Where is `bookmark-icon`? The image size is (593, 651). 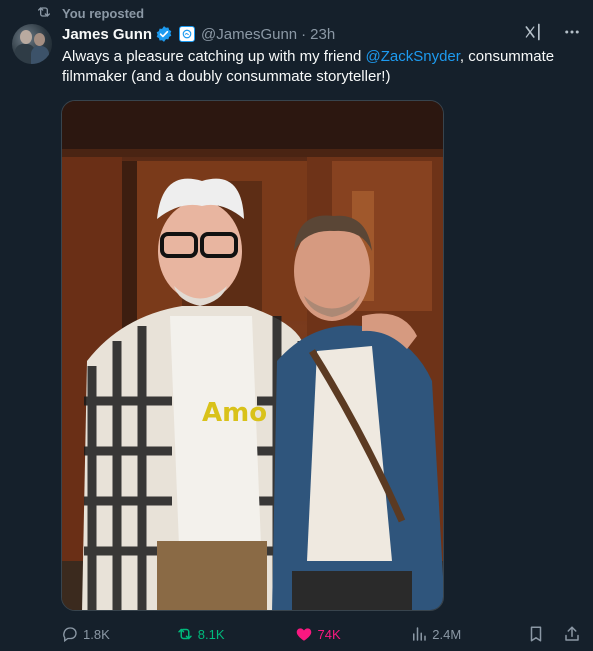
bookmark-icon is located at coordinates (536, 634).